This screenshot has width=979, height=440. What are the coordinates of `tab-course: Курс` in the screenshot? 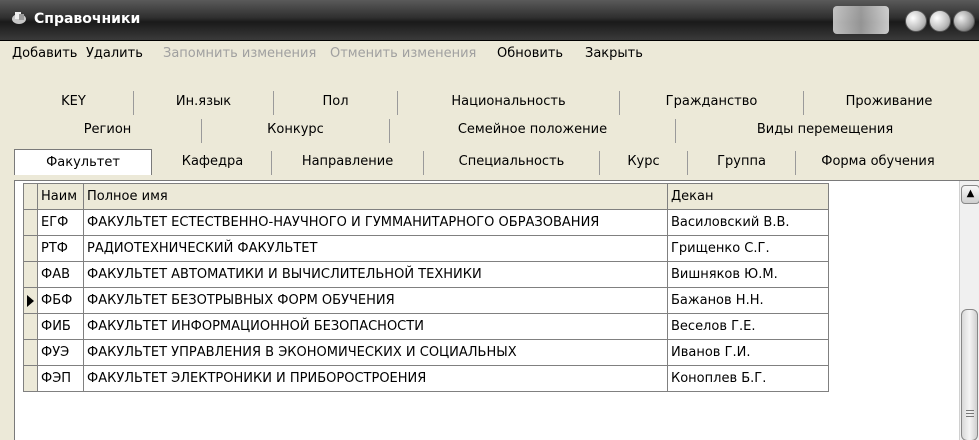 It's located at (644, 163).